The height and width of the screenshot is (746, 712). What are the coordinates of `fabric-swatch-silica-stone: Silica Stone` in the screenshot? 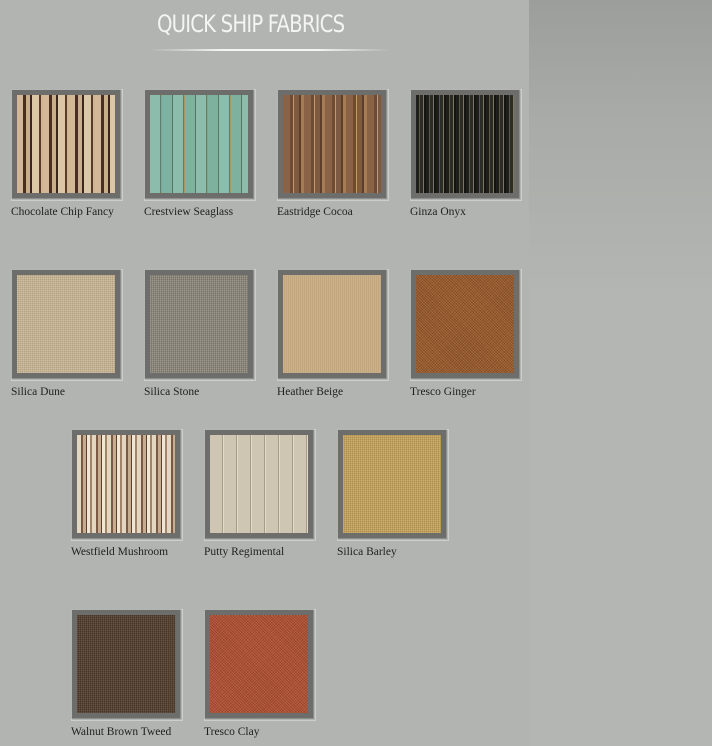 It's located at (200, 333).